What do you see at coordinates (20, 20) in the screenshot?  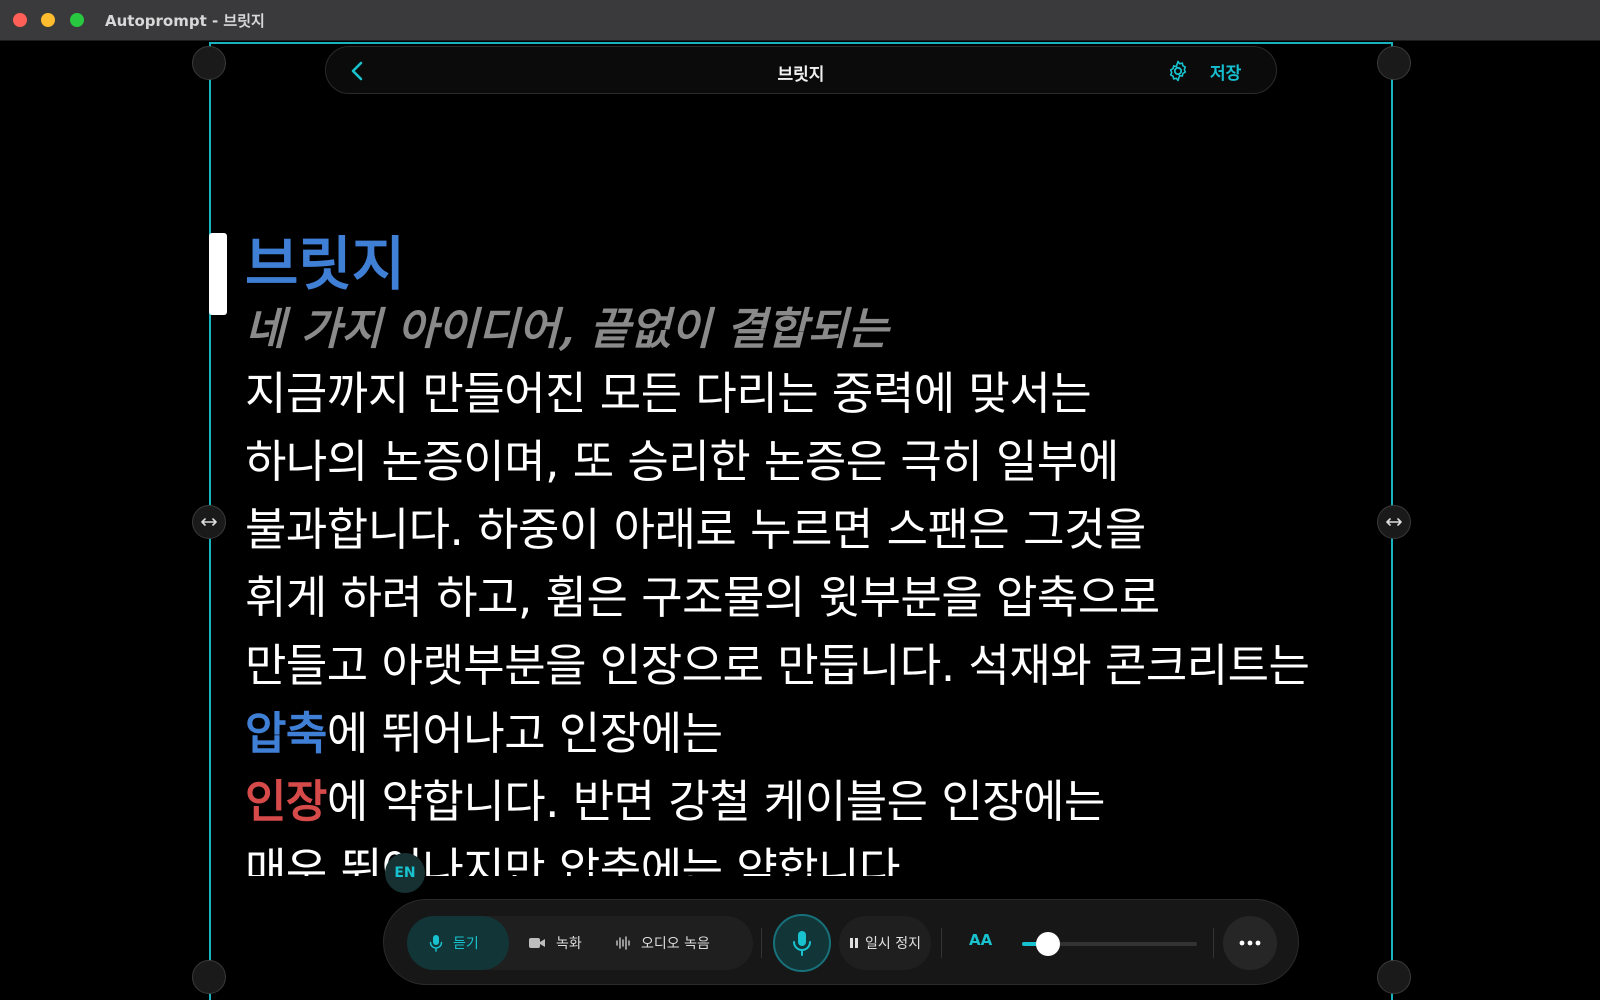 I see `close-window-button` at bounding box center [20, 20].